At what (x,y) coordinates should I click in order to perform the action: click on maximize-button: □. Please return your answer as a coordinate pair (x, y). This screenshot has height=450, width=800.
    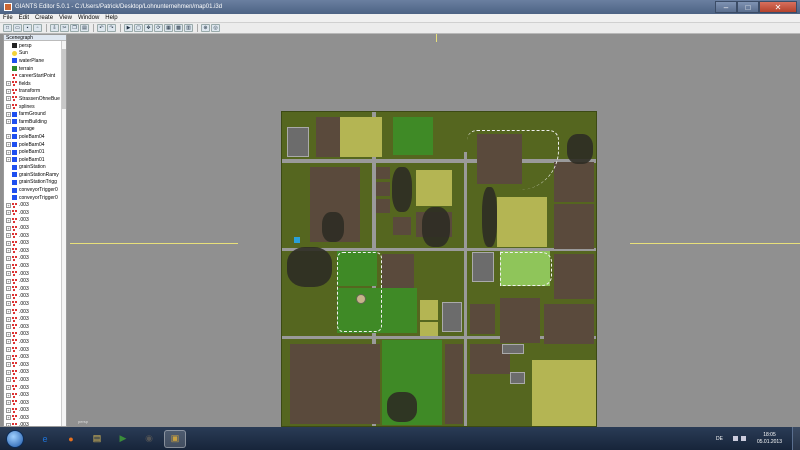
    Looking at the image, I should click on (748, 7).